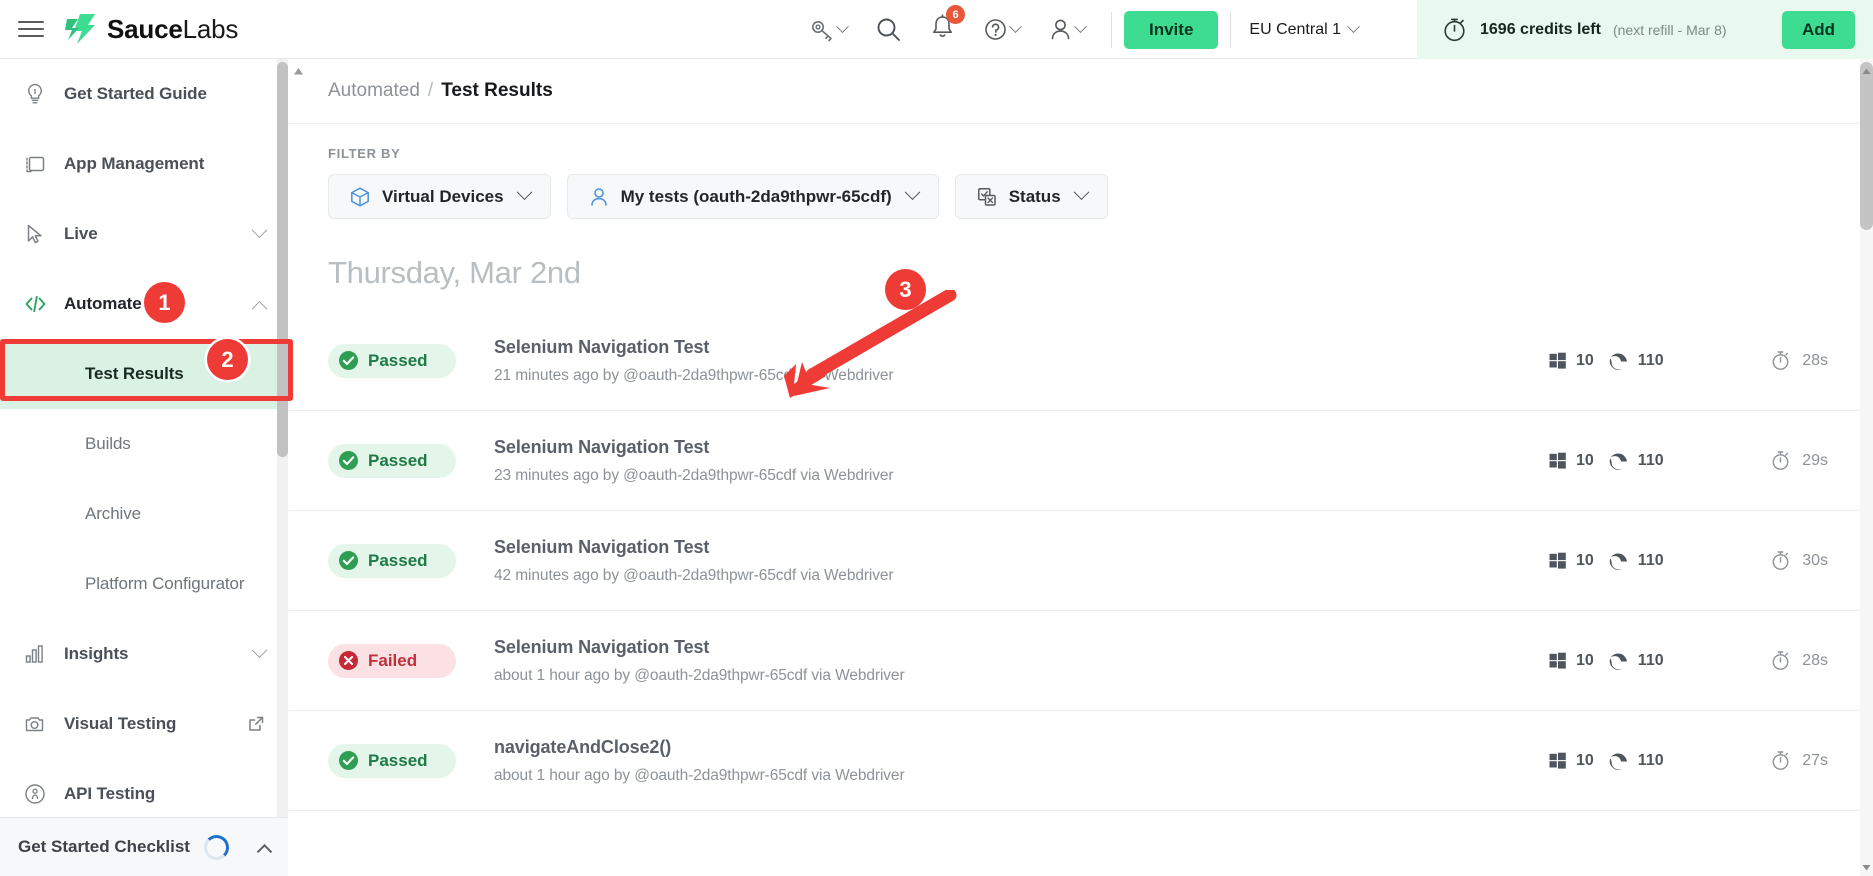  Describe the element at coordinates (173, 28) in the screenshot. I see `brand-name: SauceLabs` at that location.